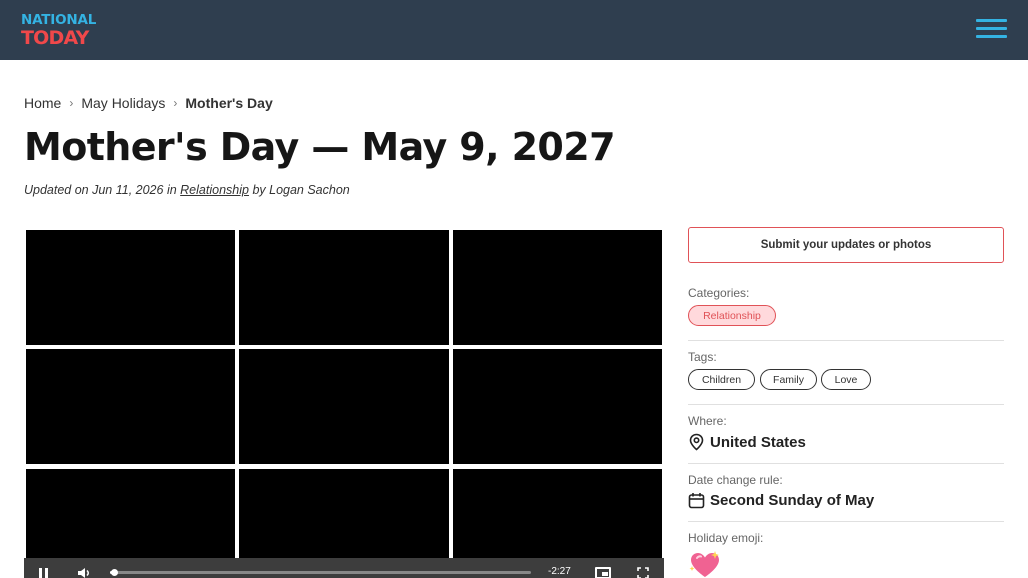 The width and height of the screenshot is (1028, 578). Describe the element at coordinates (846, 379) in the screenshot. I see `tag-chip-love: Love` at that location.